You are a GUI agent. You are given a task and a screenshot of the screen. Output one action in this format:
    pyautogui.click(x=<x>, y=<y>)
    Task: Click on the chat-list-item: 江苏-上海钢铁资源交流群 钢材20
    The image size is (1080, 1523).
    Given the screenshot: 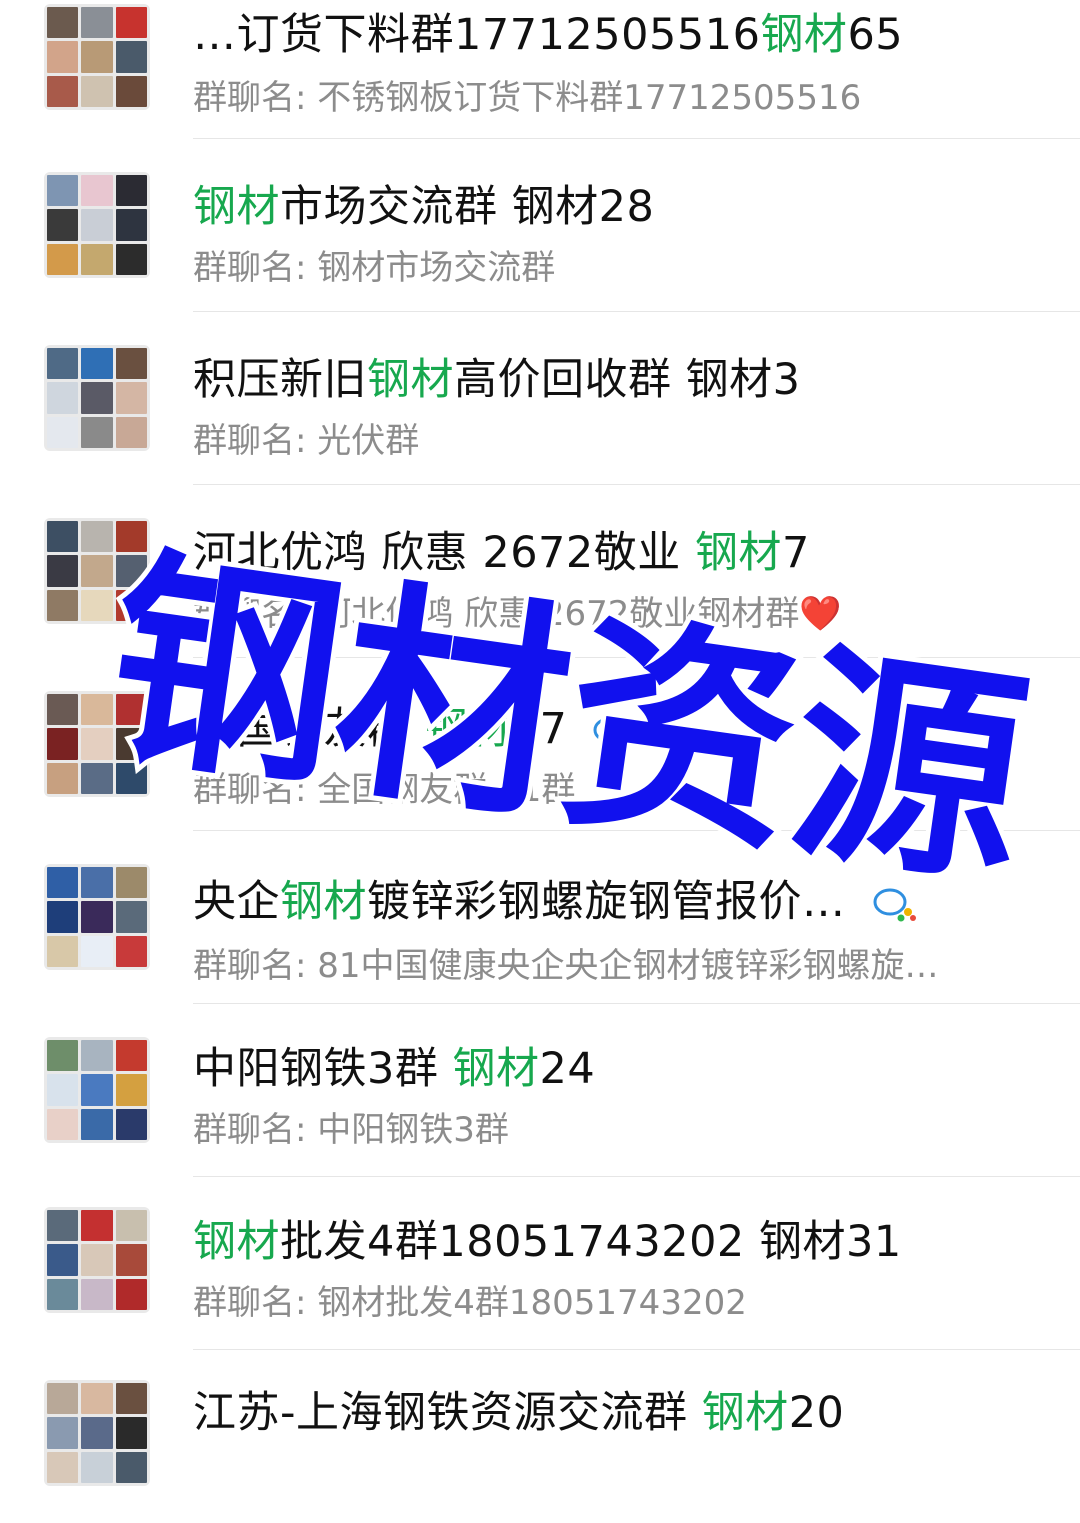 What is the action you would take?
    pyautogui.click(x=540, y=1436)
    